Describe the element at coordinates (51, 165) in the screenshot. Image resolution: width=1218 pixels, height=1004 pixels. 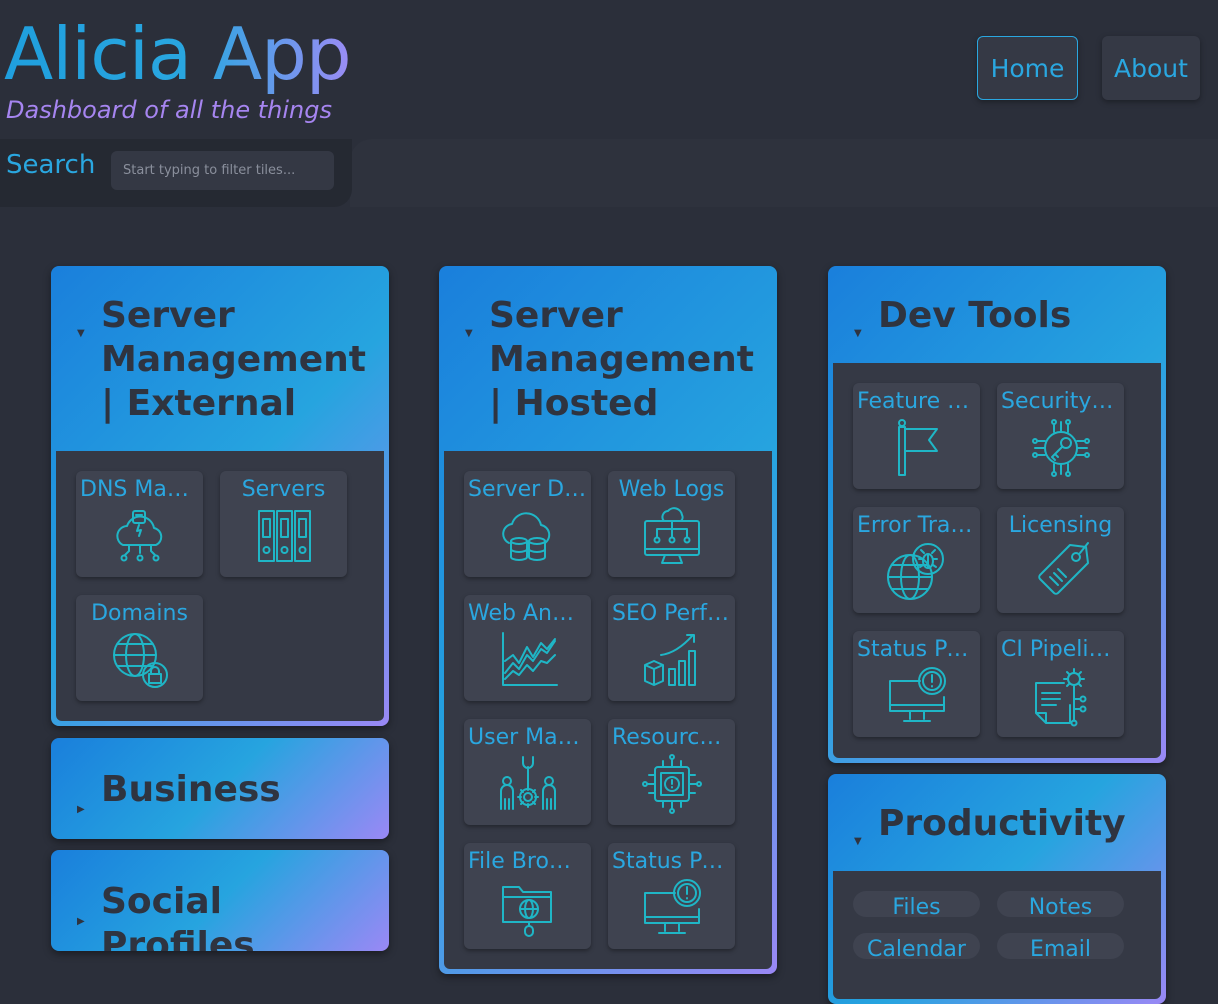
I see `search-label: Search` at that location.